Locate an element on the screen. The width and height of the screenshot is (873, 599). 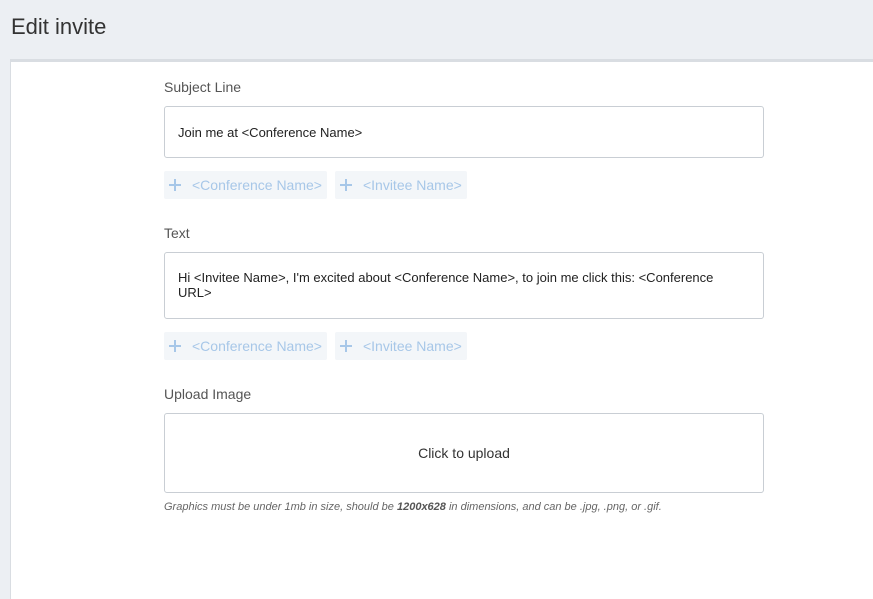
page-header: Edit invite is located at coordinates (436, 30).